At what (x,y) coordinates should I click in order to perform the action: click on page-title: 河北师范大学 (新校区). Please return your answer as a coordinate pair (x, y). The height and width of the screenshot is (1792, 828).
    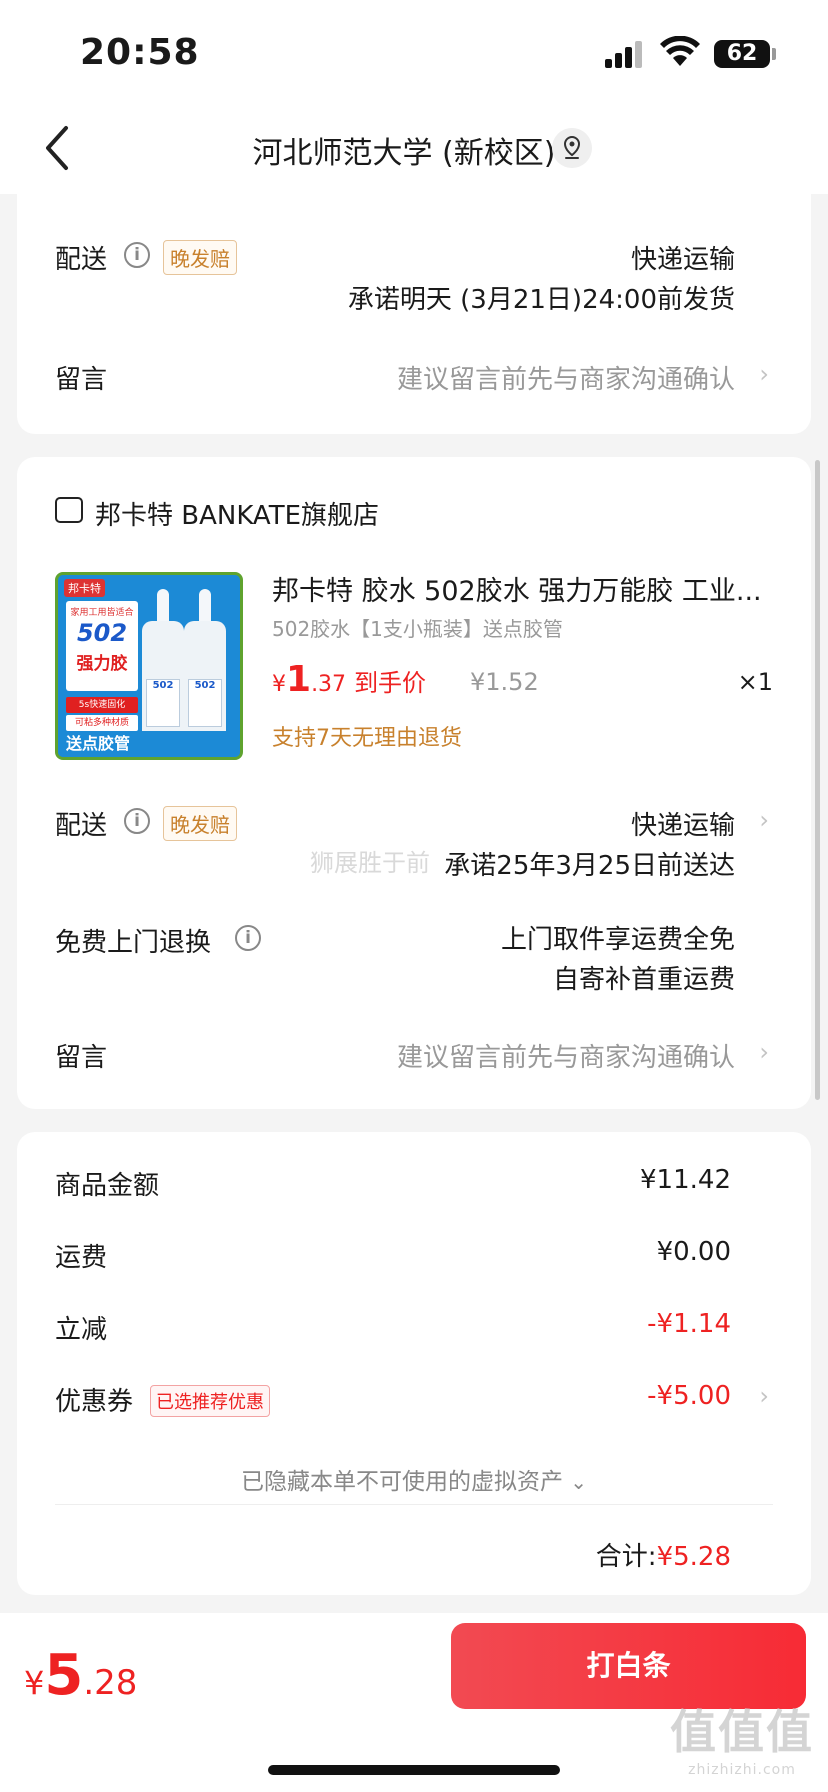
    Looking at the image, I should click on (404, 150).